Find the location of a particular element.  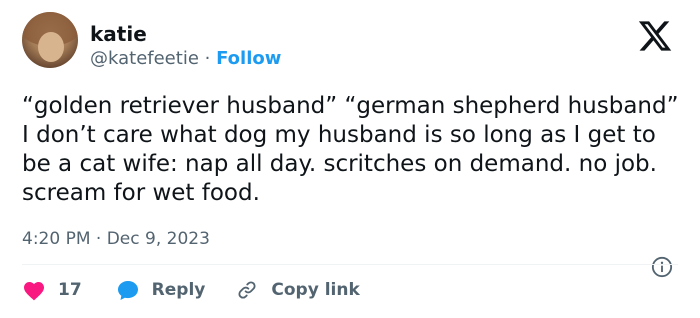

reply-label: Reply is located at coordinates (178, 290).